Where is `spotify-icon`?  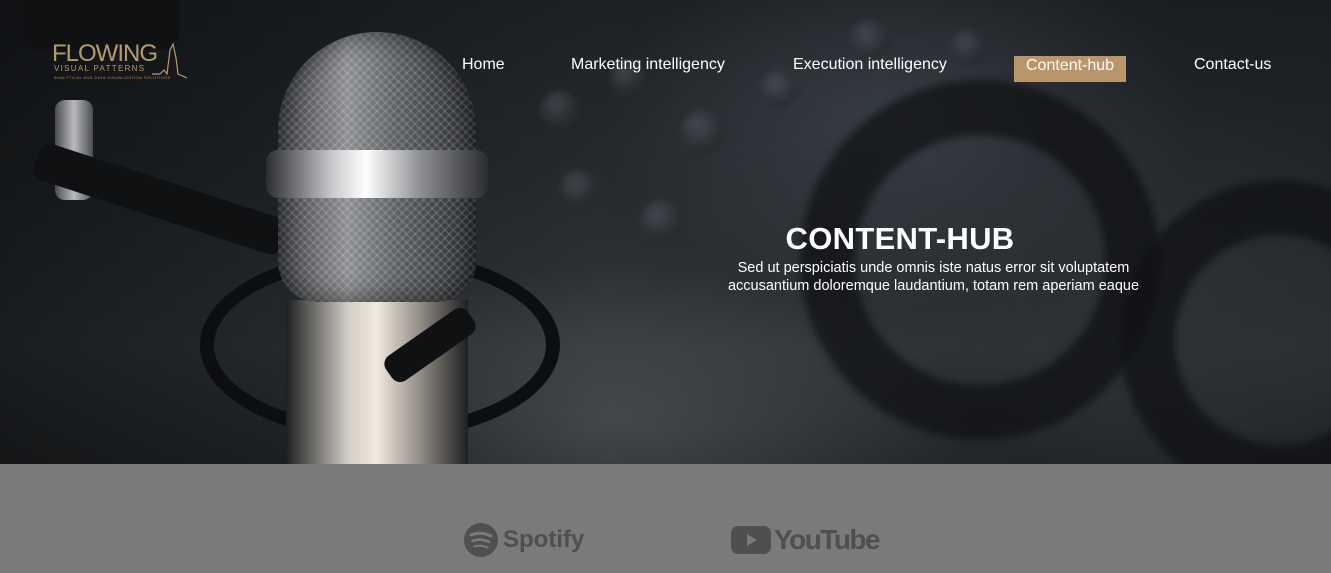
spotify-icon is located at coordinates (481, 540).